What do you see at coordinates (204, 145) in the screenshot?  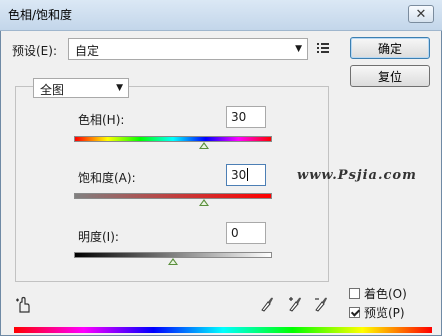 I see `hue-slider-thumb` at bounding box center [204, 145].